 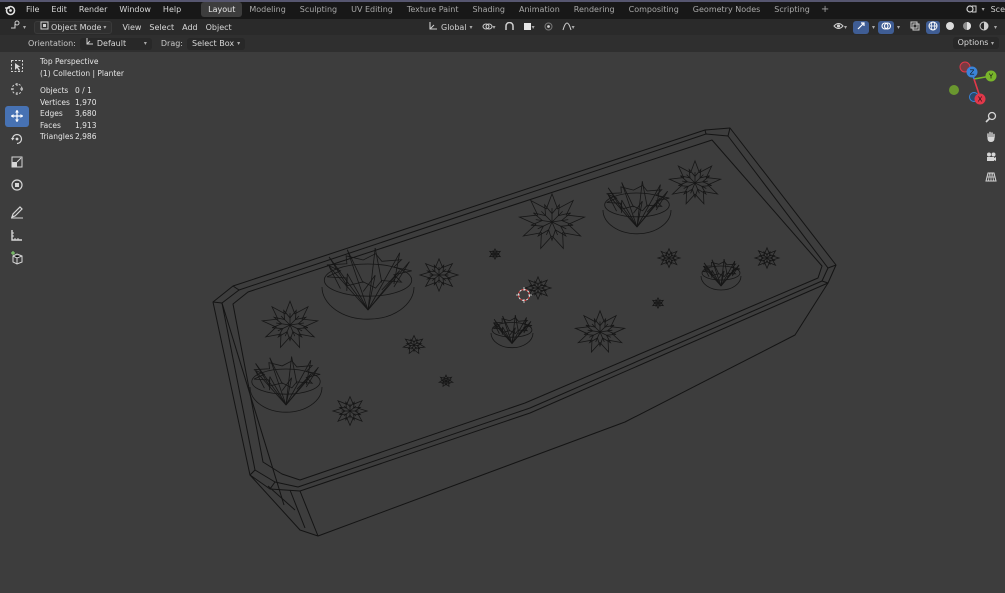 I want to click on measure-tool, so click(x=17, y=235).